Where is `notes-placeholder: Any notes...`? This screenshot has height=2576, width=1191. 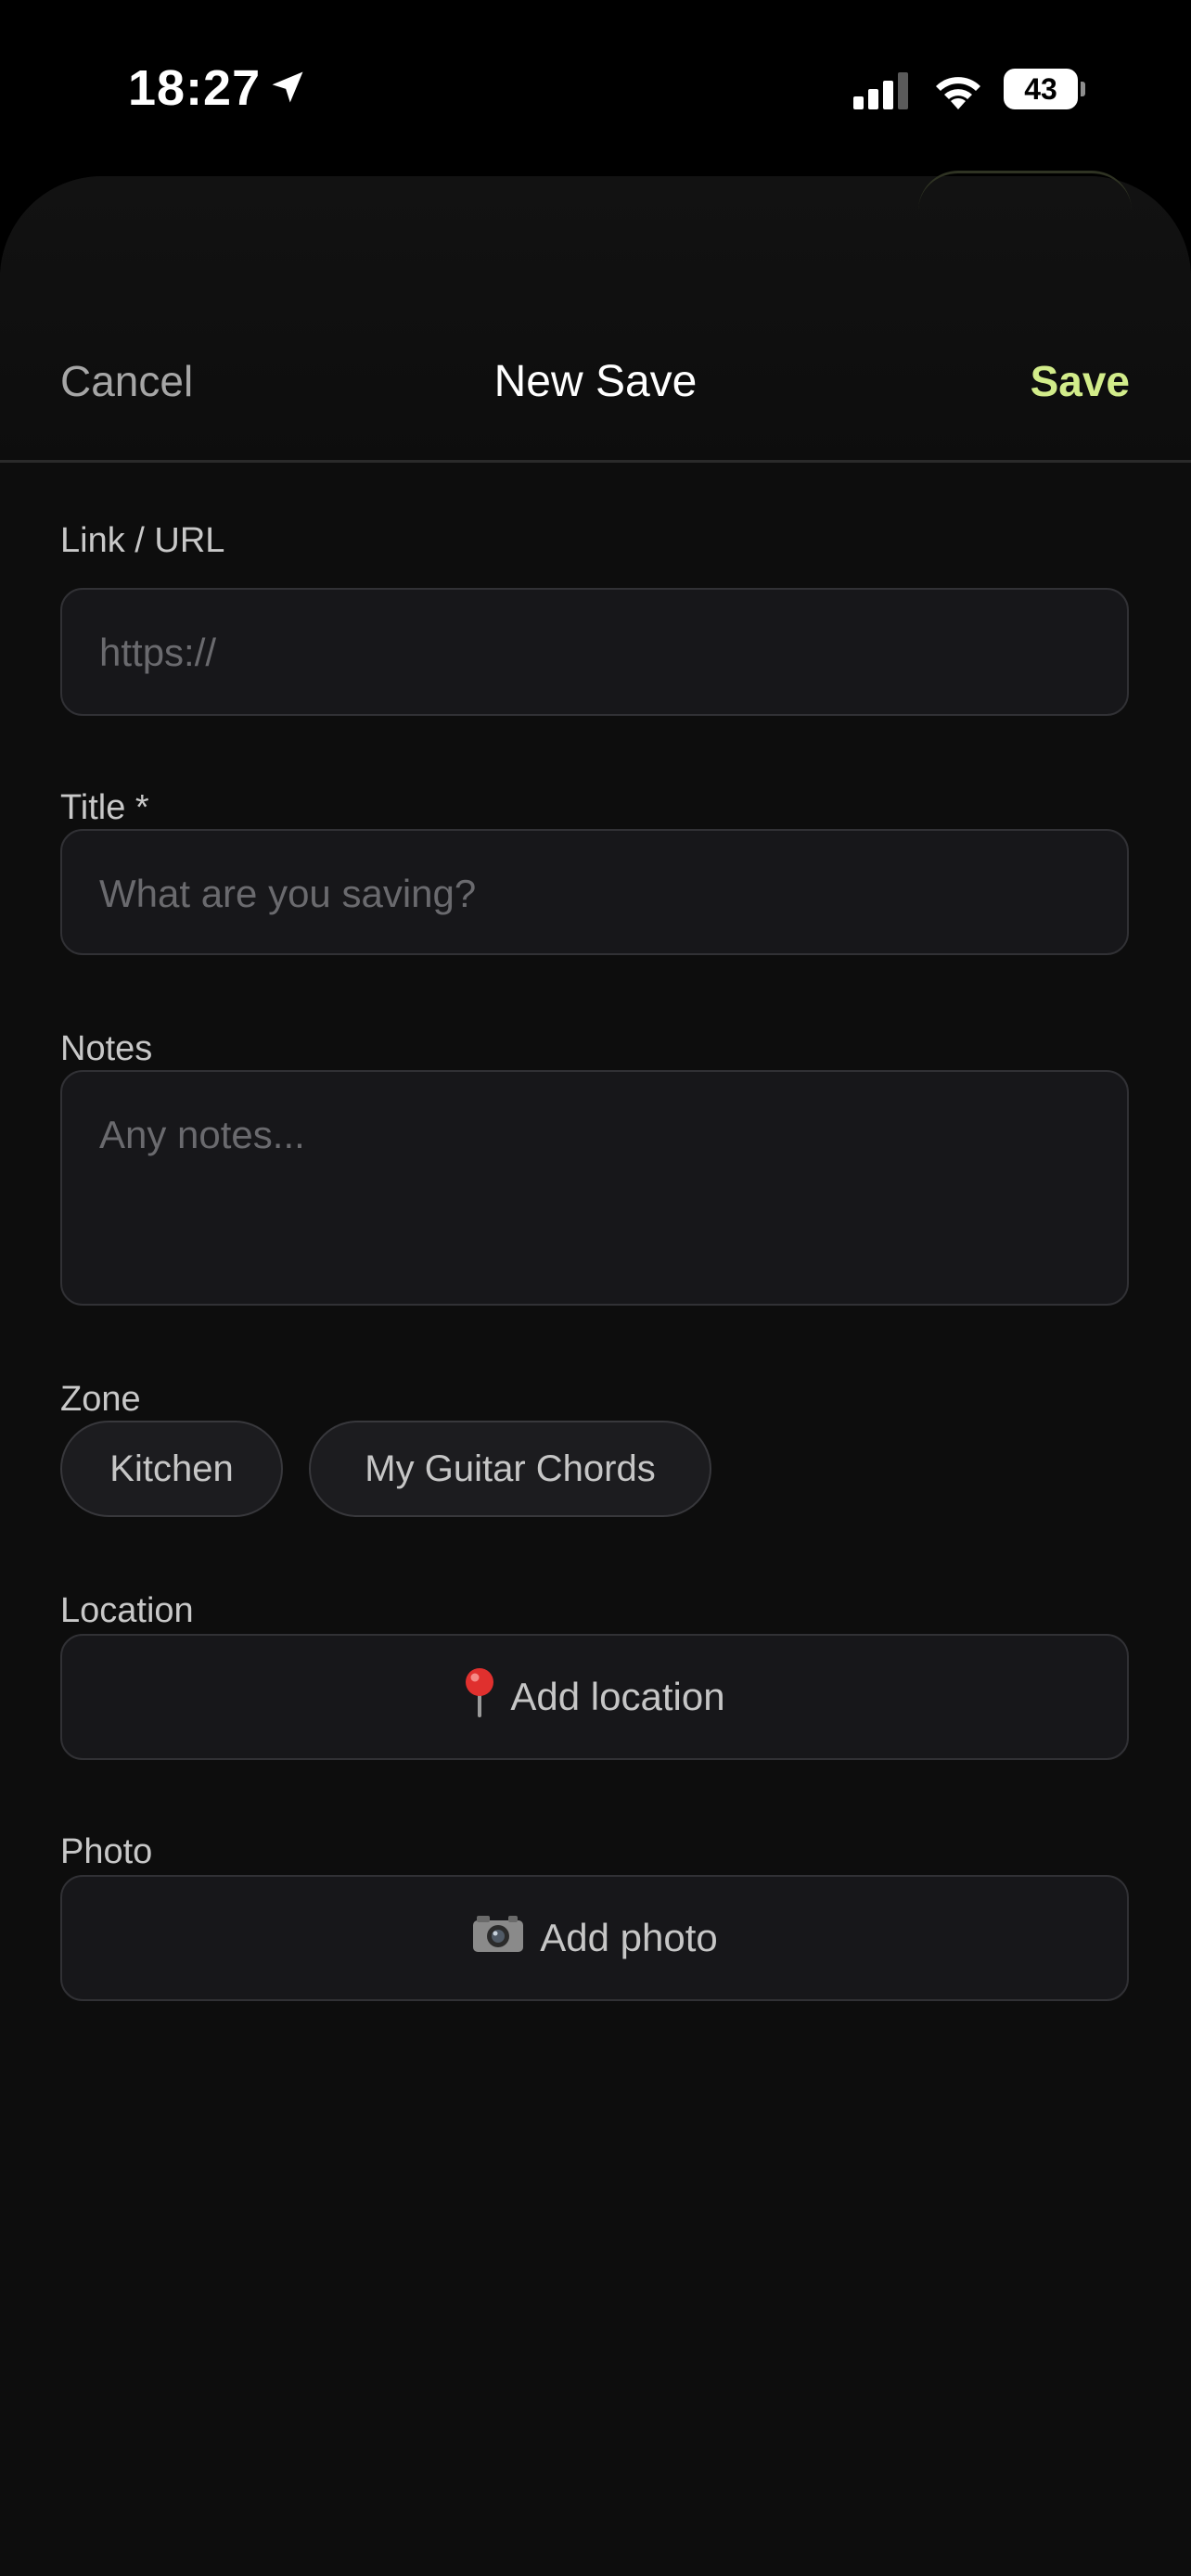 notes-placeholder: Any notes... is located at coordinates (202, 1135).